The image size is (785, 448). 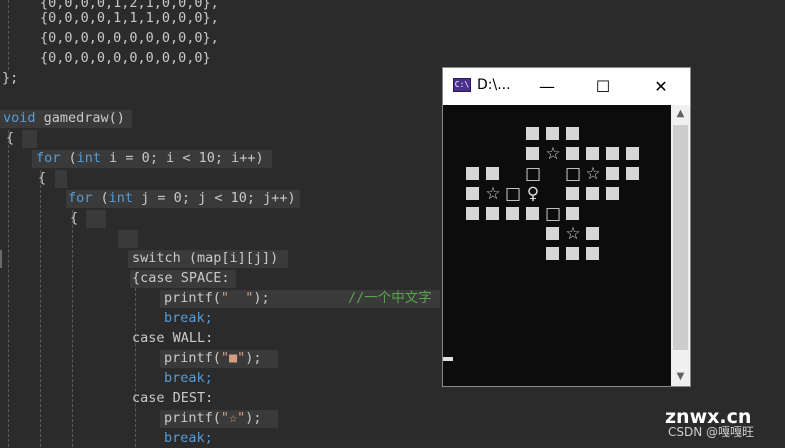 What do you see at coordinates (125, 58) in the screenshot?
I see `code-line: {0,0,0,0,0,0,0,0,0,0}` at bounding box center [125, 58].